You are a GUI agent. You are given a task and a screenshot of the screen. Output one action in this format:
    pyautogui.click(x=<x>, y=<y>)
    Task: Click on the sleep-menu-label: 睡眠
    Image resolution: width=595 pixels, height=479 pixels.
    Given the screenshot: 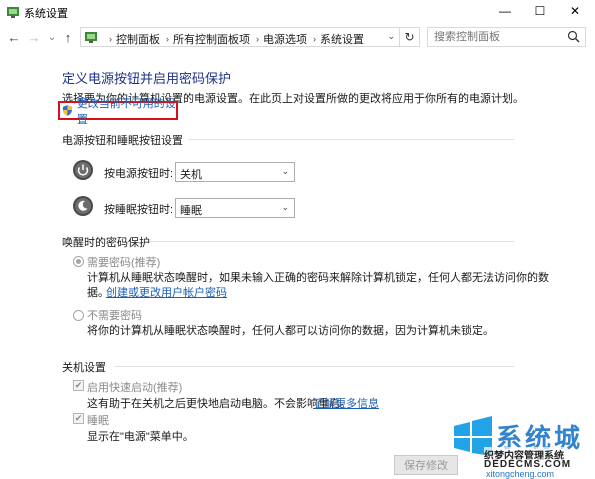 What is the action you would take?
    pyautogui.click(x=98, y=421)
    